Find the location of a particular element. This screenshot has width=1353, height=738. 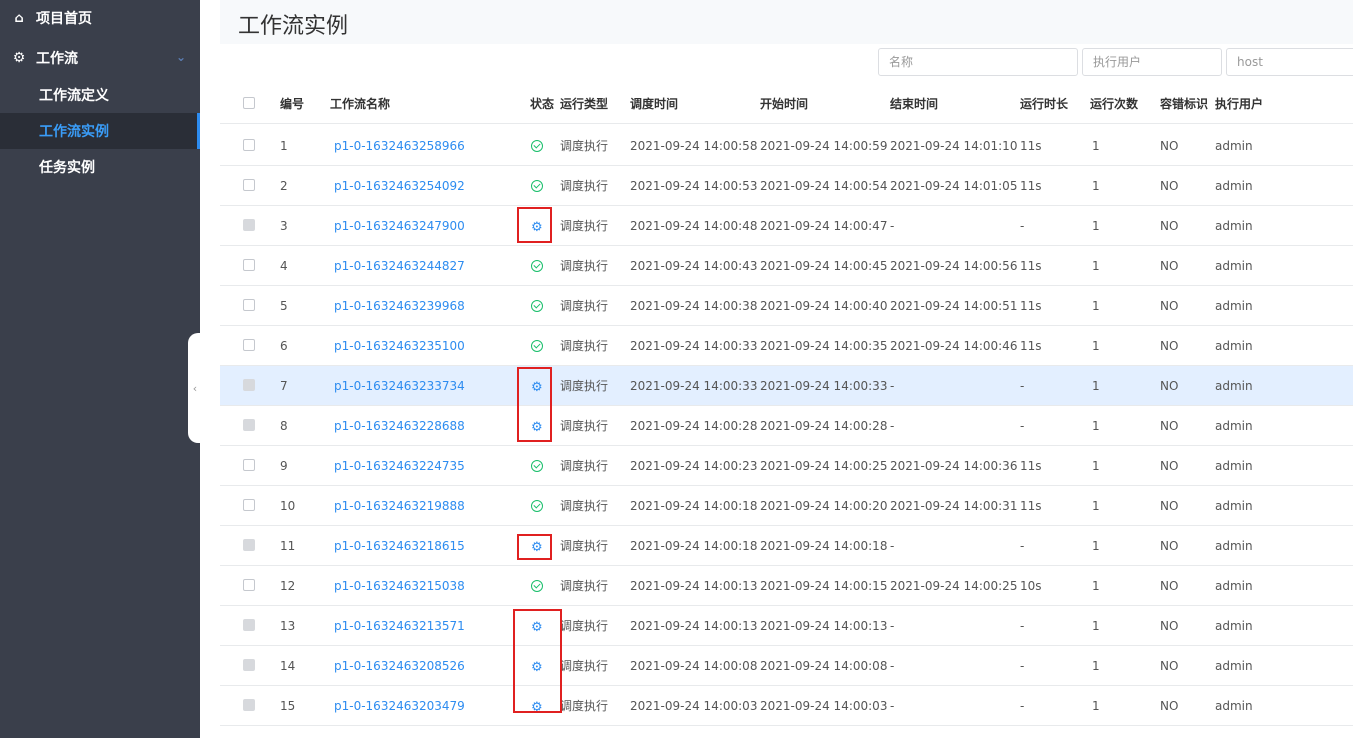

header-executor: 执行用户 is located at coordinates (1239, 104).